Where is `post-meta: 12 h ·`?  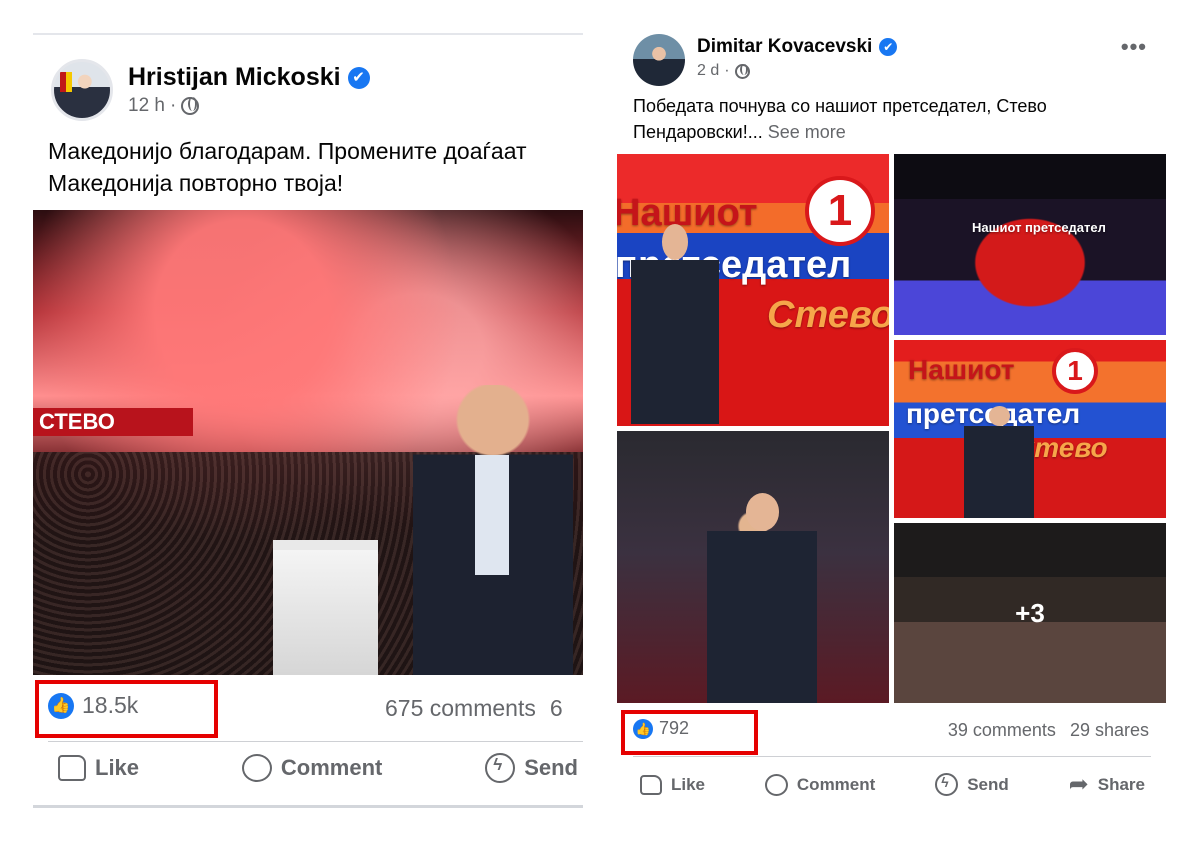 post-meta: 12 h · is located at coordinates (164, 106).